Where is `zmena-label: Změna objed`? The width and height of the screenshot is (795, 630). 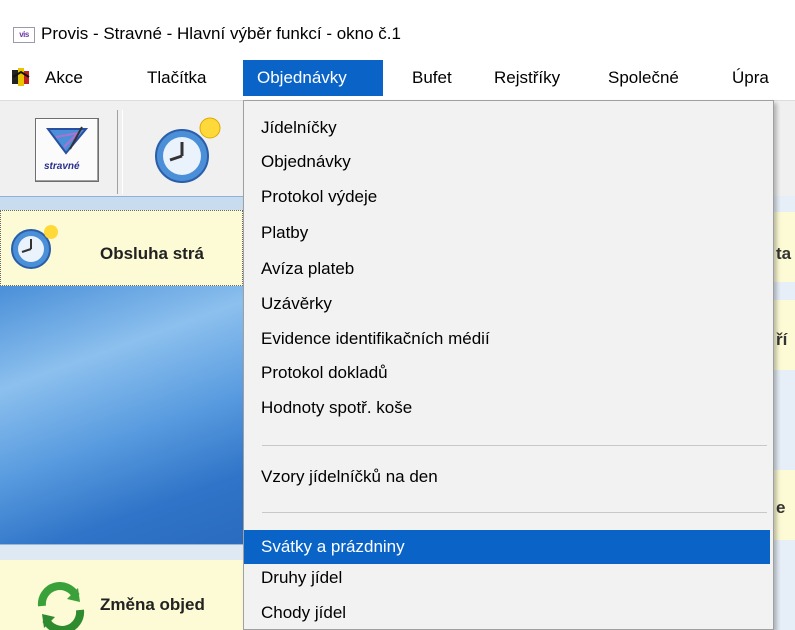
zmena-label: Změna objed is located at coordinates (152, 604).